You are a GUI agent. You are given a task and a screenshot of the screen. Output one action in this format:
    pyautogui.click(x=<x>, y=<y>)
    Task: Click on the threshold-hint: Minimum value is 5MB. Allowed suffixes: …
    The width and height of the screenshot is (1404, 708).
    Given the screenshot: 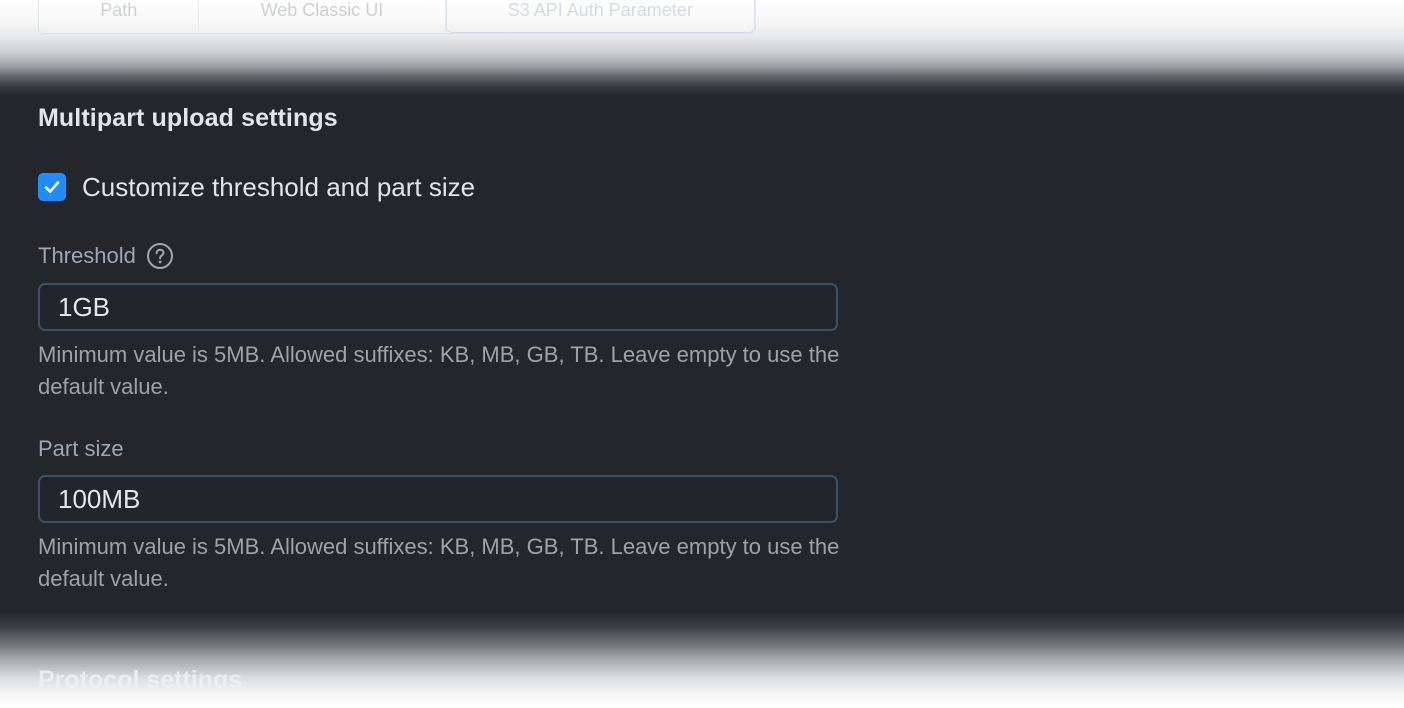 What is the action you would take?
    pyautogui.click(x=439, y=370)
    